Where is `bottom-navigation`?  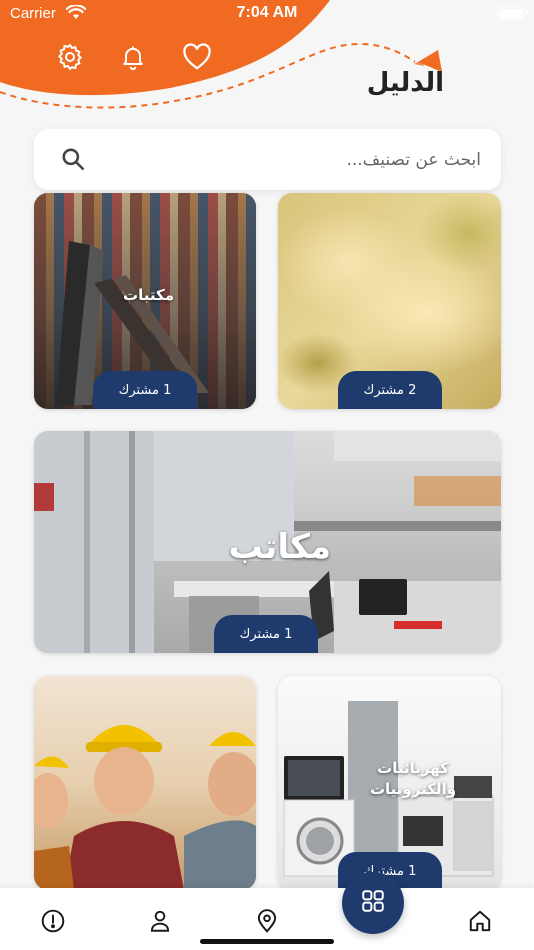
bottom-navigation is located at coordinates (267, 919).